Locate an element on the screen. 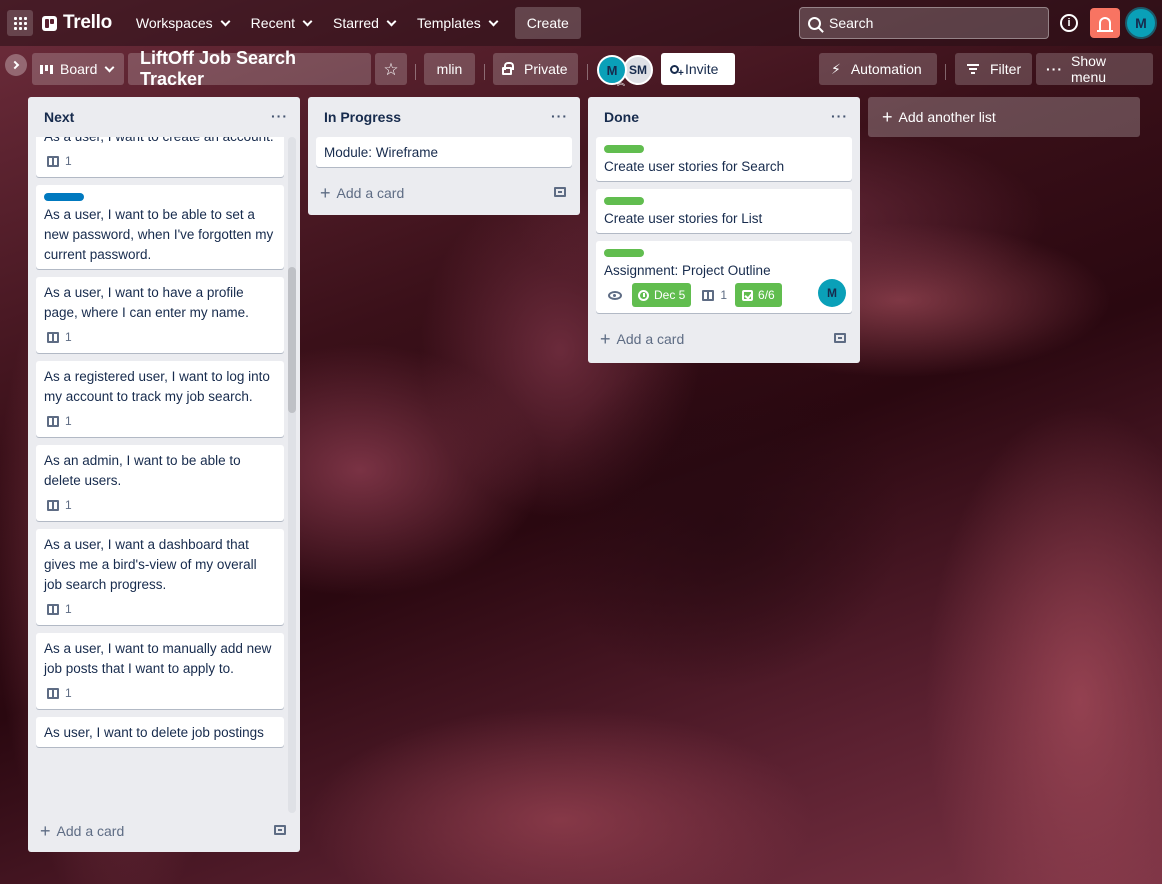 Image resolution: width=1162 pixels, height=884 pixels. lightning-icon: ⚡ is located at coordinates (836, 68).